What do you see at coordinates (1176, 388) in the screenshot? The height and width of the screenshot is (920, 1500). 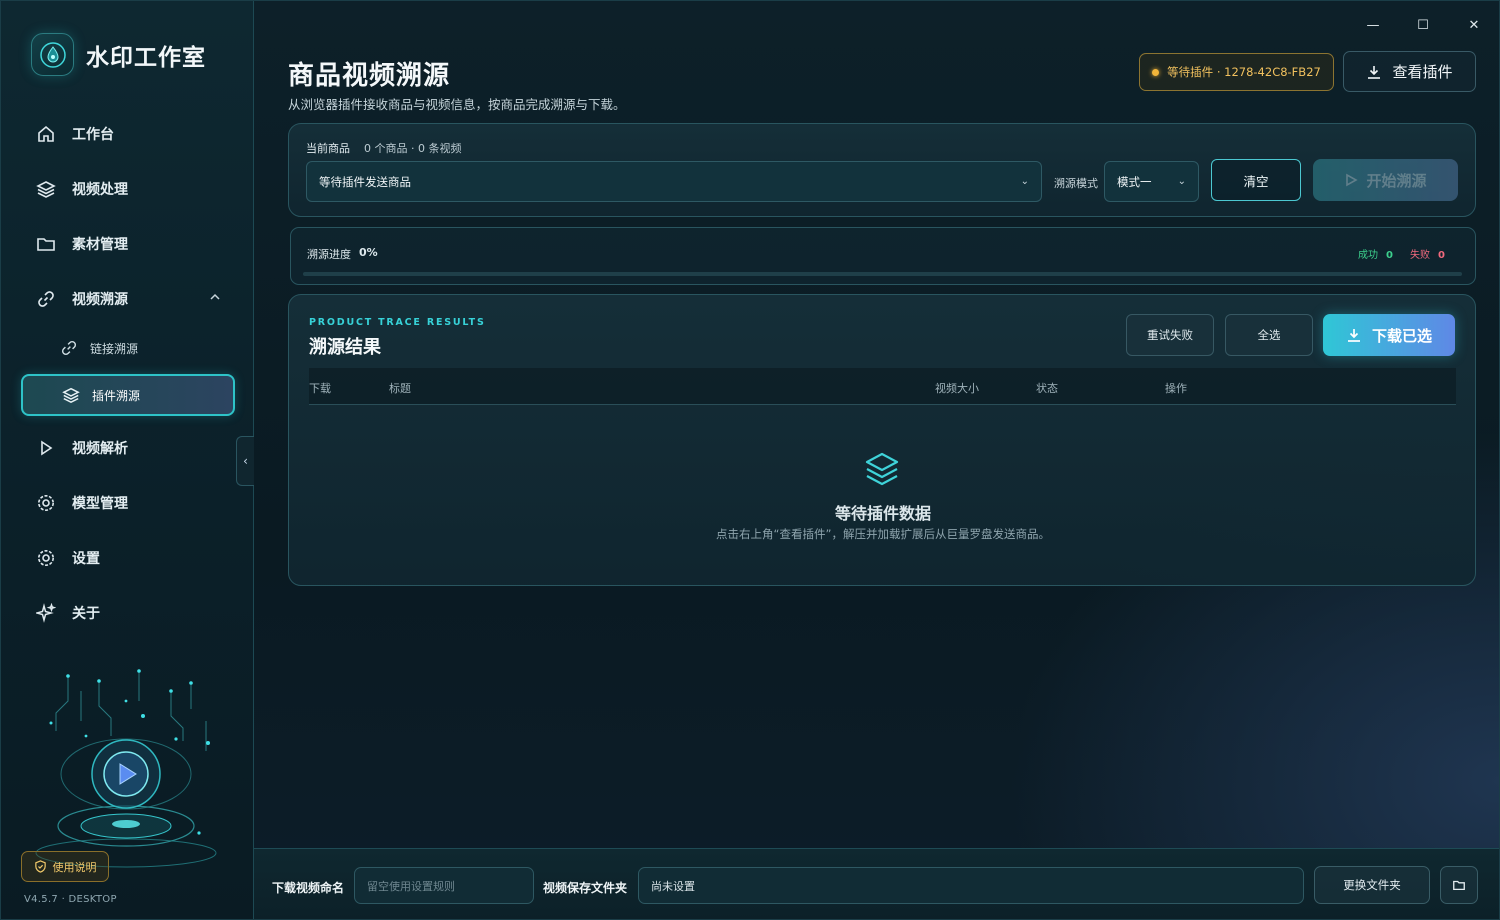 I see `column-header-actions: 操作` at bounding box center [1176, 388].